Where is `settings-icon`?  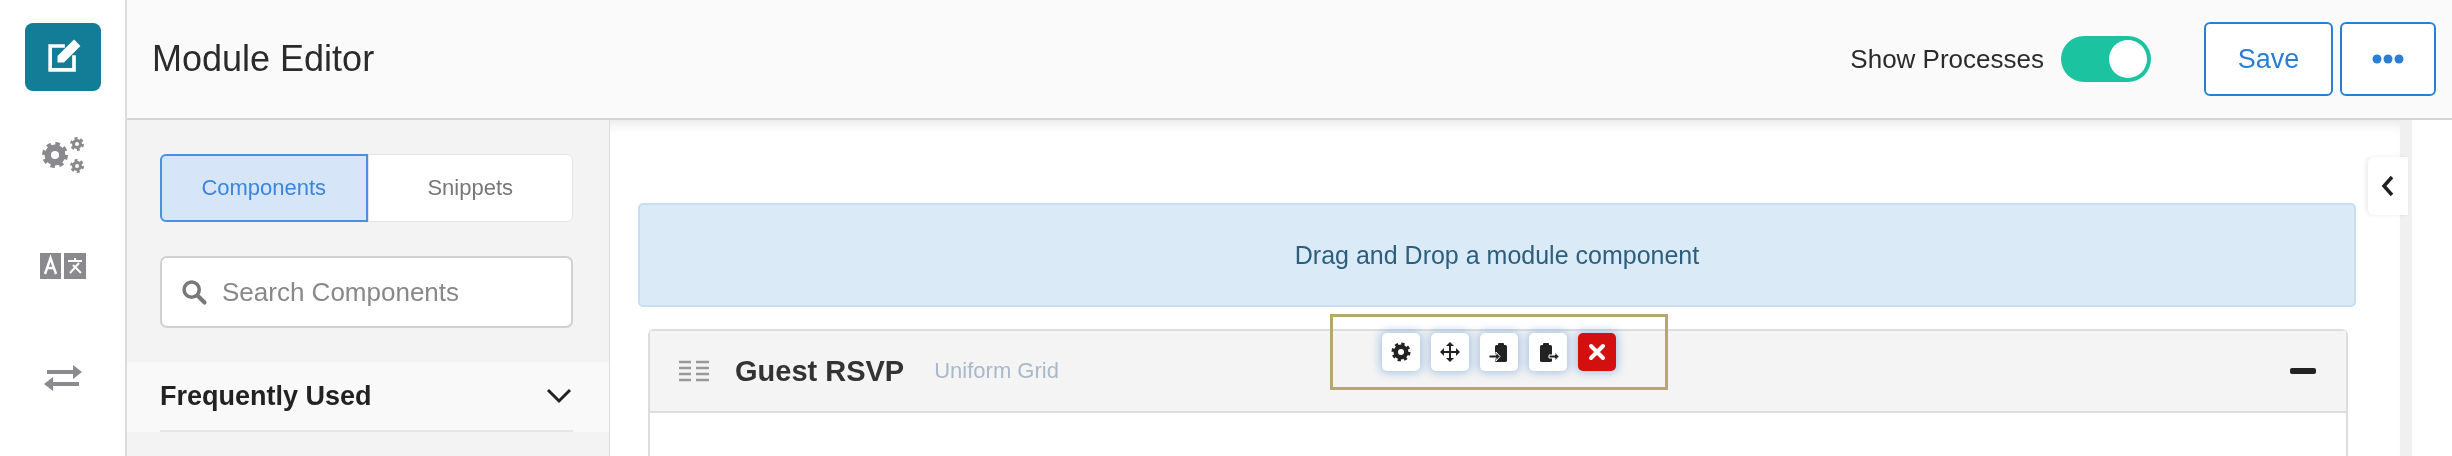 settings-icon is located at coordinates (1401, 352).